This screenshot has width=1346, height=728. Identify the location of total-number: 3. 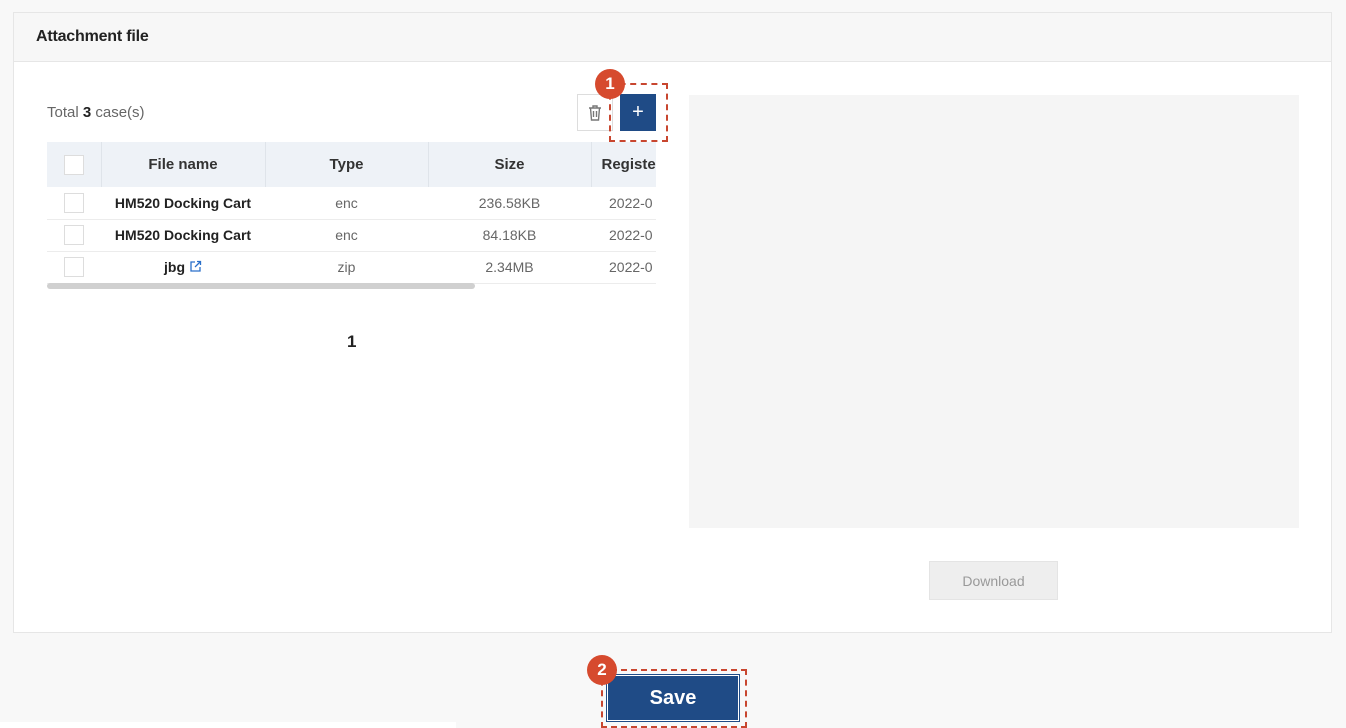
(87, 112).